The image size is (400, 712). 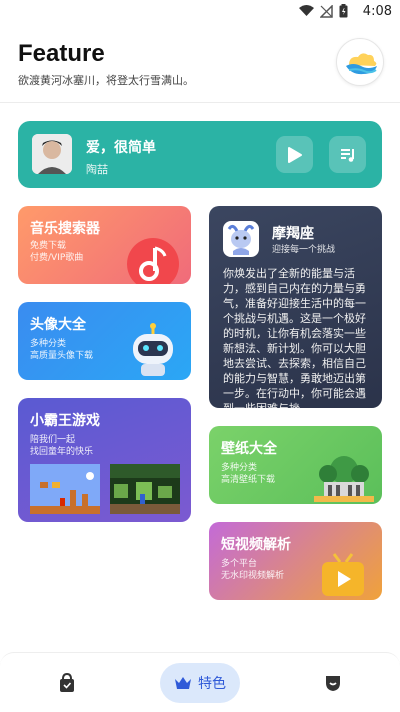 What do you see at coordinates (306, 10) in the screenshot?
I see `wifi-icon` at bounding box center [306, 10].